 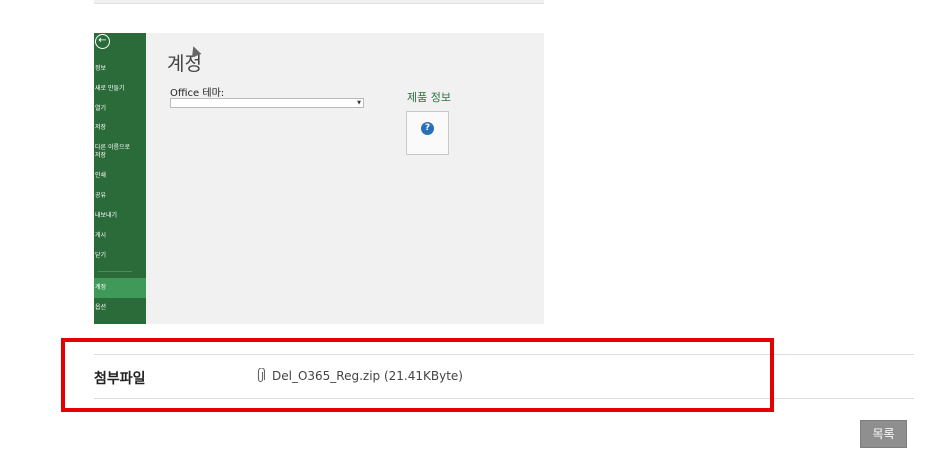 What do you see at coordinates (101, 68) in the screenshot?
I see `nav-item-info: 정보` at bounding box center [101, 68].